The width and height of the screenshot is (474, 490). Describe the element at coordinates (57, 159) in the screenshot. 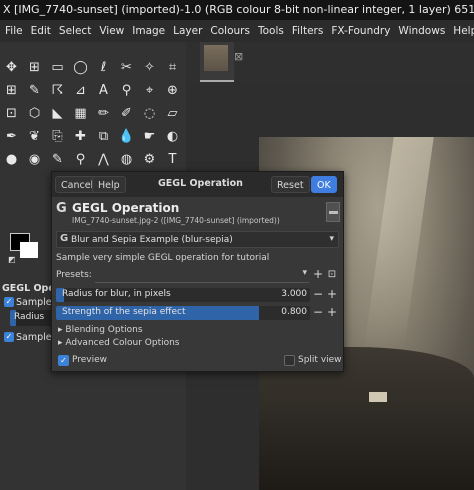

I see `eyedropper-icon: ✎` at that location.